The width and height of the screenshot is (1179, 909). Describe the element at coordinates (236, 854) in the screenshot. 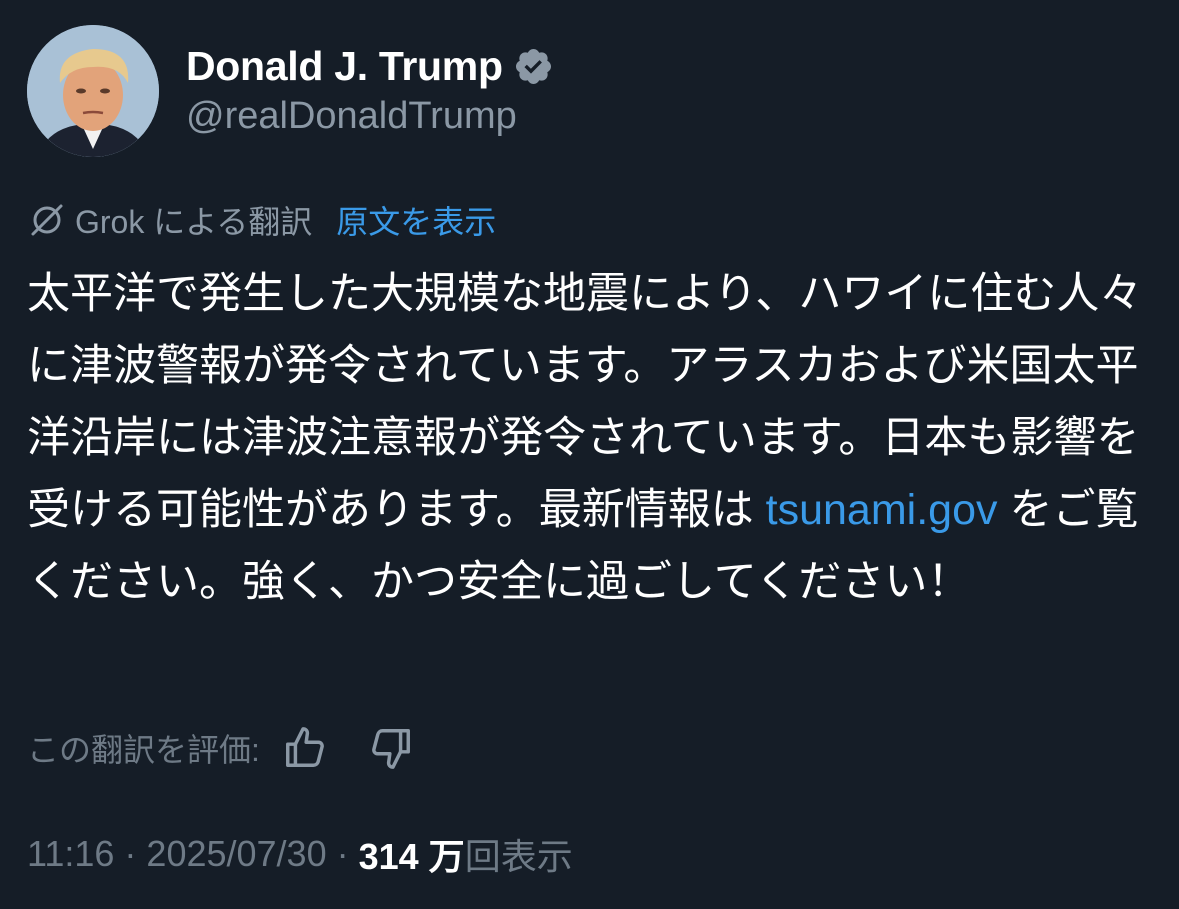

I see `tweet-date: 2025/07/30` at that location.